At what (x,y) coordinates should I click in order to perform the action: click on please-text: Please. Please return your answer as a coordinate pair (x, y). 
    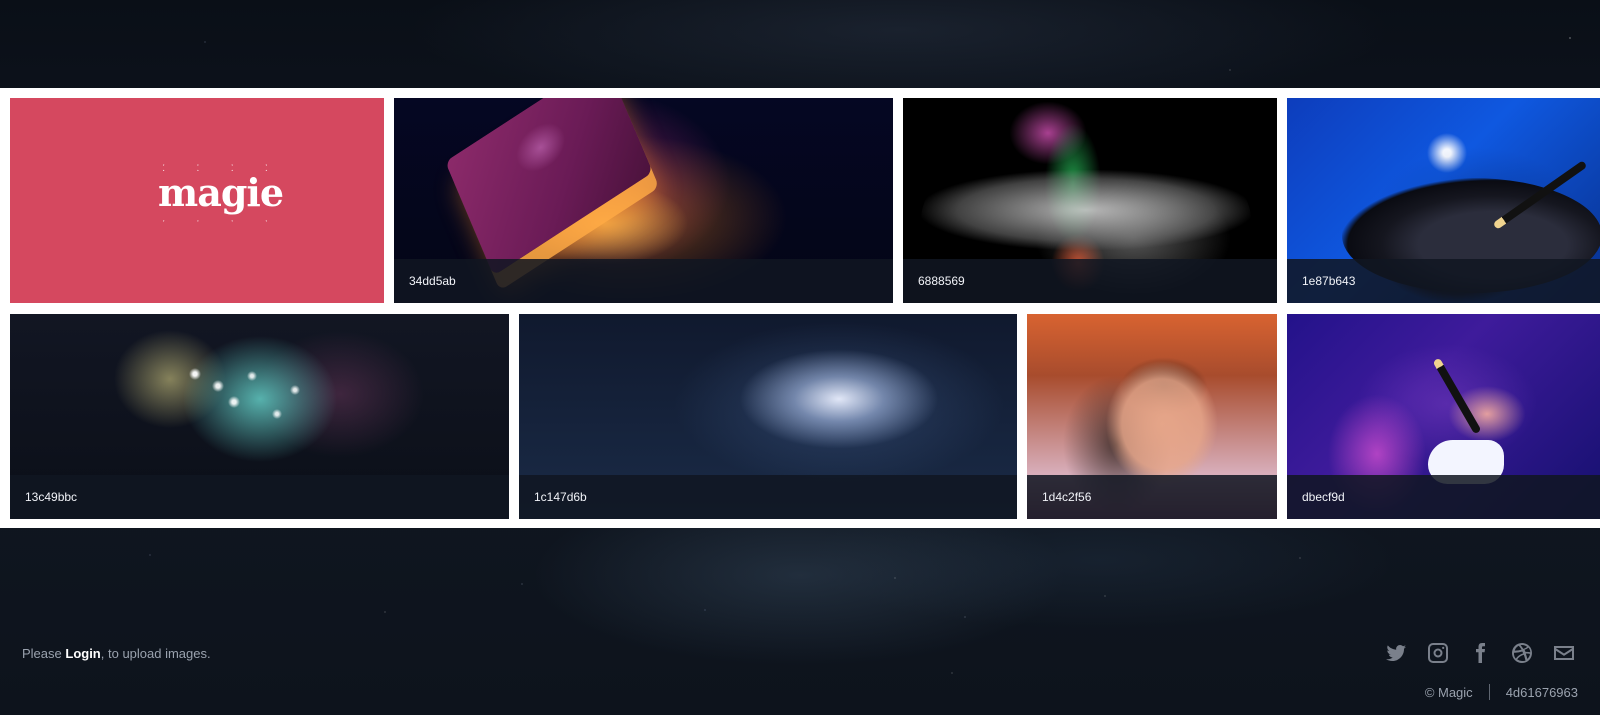
    Looking at the image, I should click on (42, 653).